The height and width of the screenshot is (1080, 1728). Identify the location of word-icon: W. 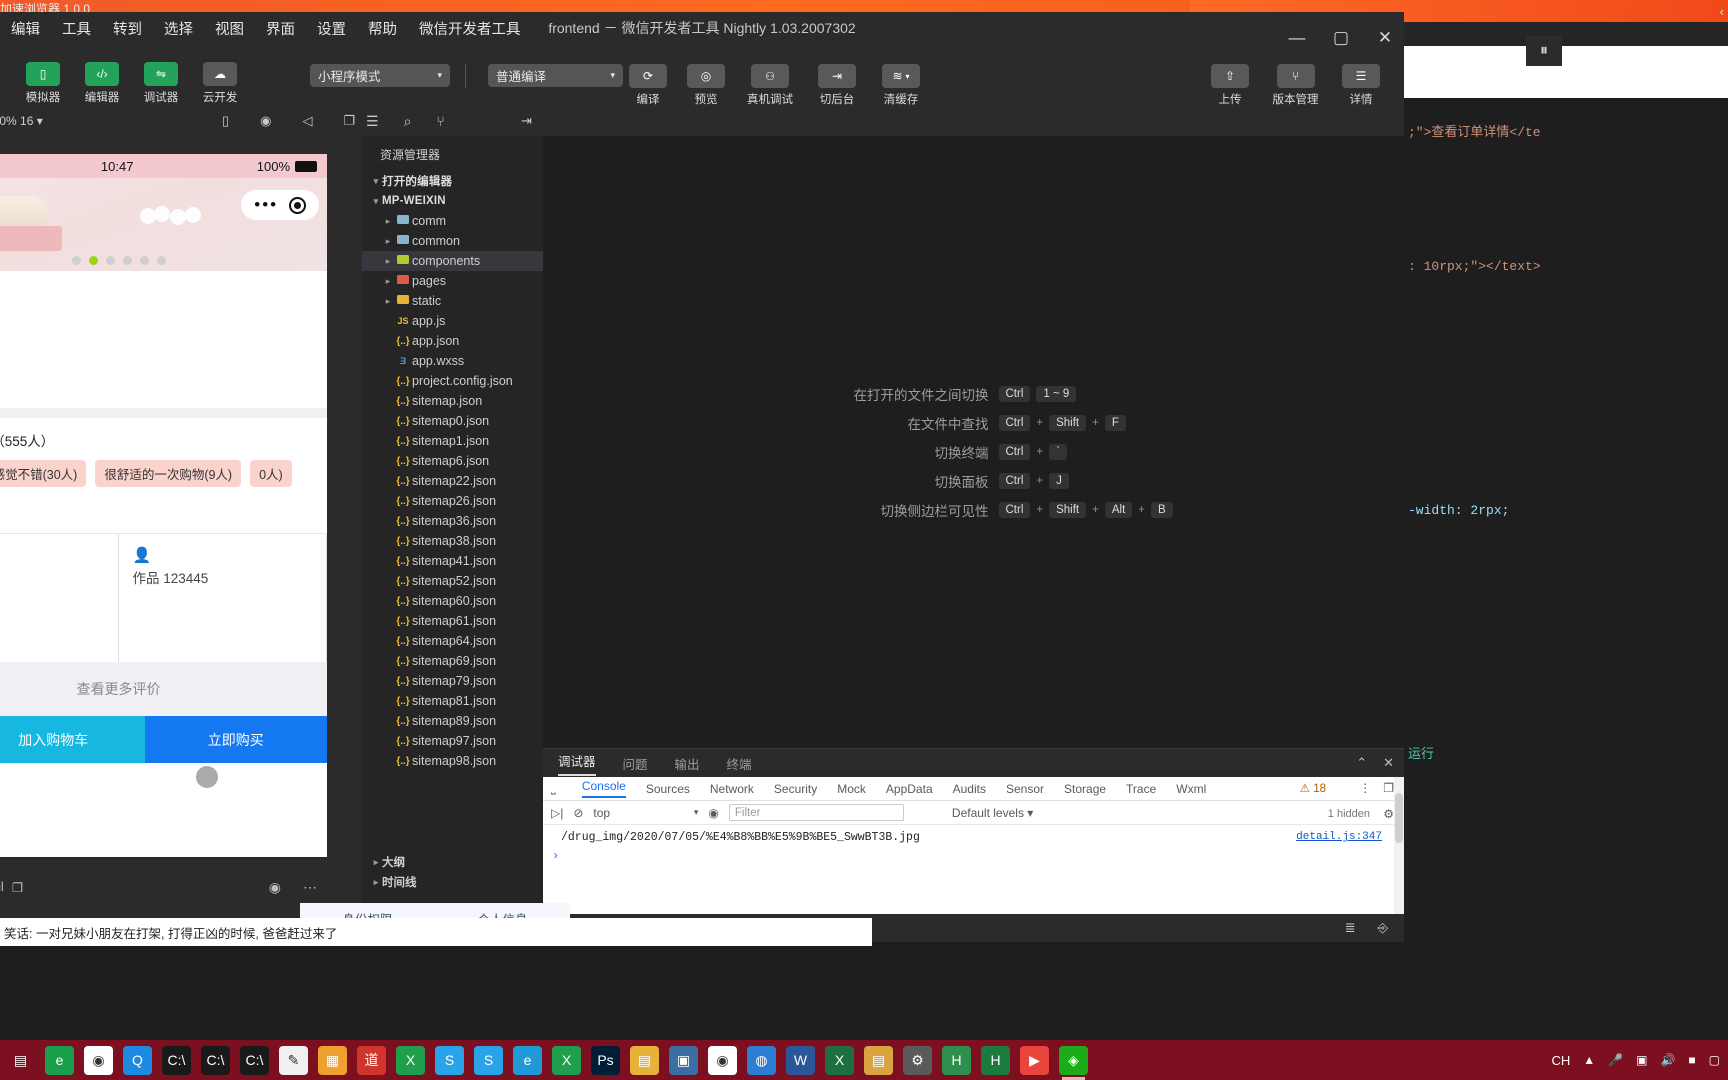
(800, 1060).